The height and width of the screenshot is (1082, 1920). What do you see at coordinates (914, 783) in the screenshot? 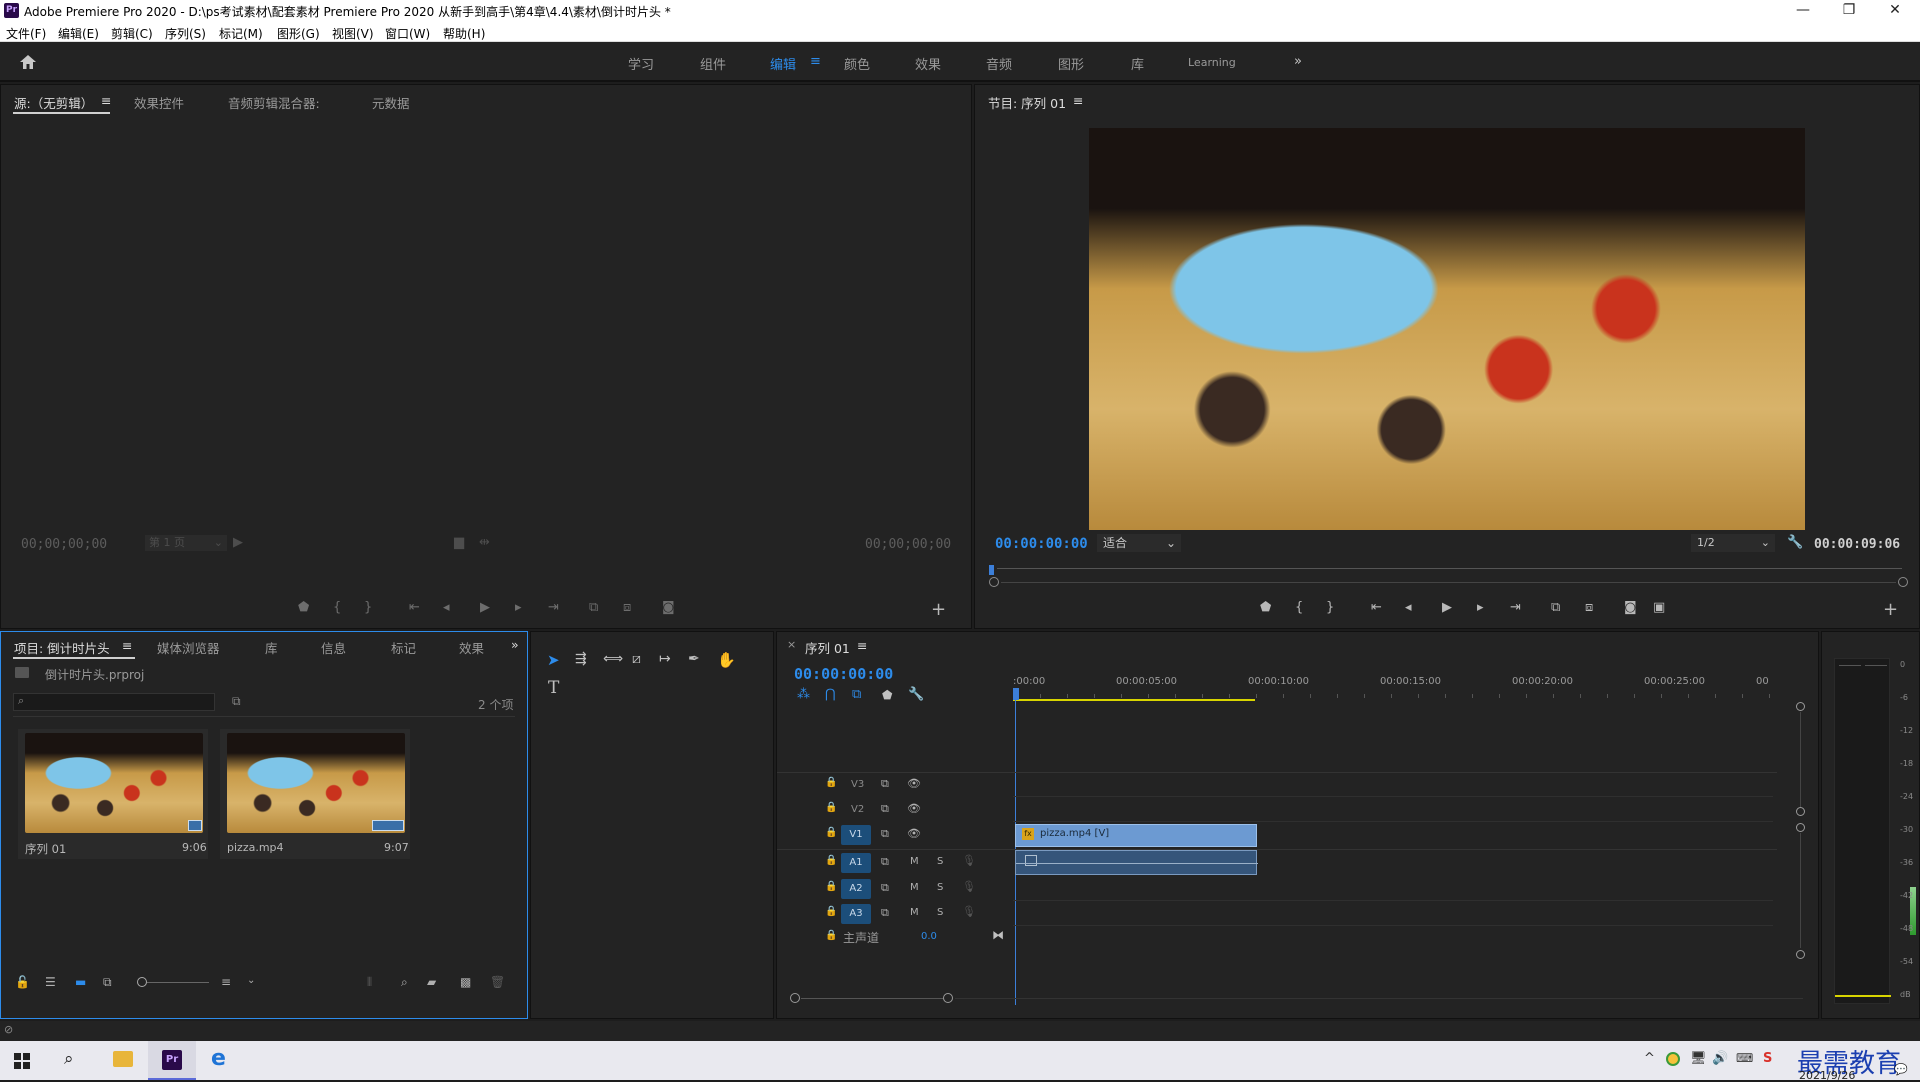
I see `eye-icon: 👁` at bounding box center [914, 783].